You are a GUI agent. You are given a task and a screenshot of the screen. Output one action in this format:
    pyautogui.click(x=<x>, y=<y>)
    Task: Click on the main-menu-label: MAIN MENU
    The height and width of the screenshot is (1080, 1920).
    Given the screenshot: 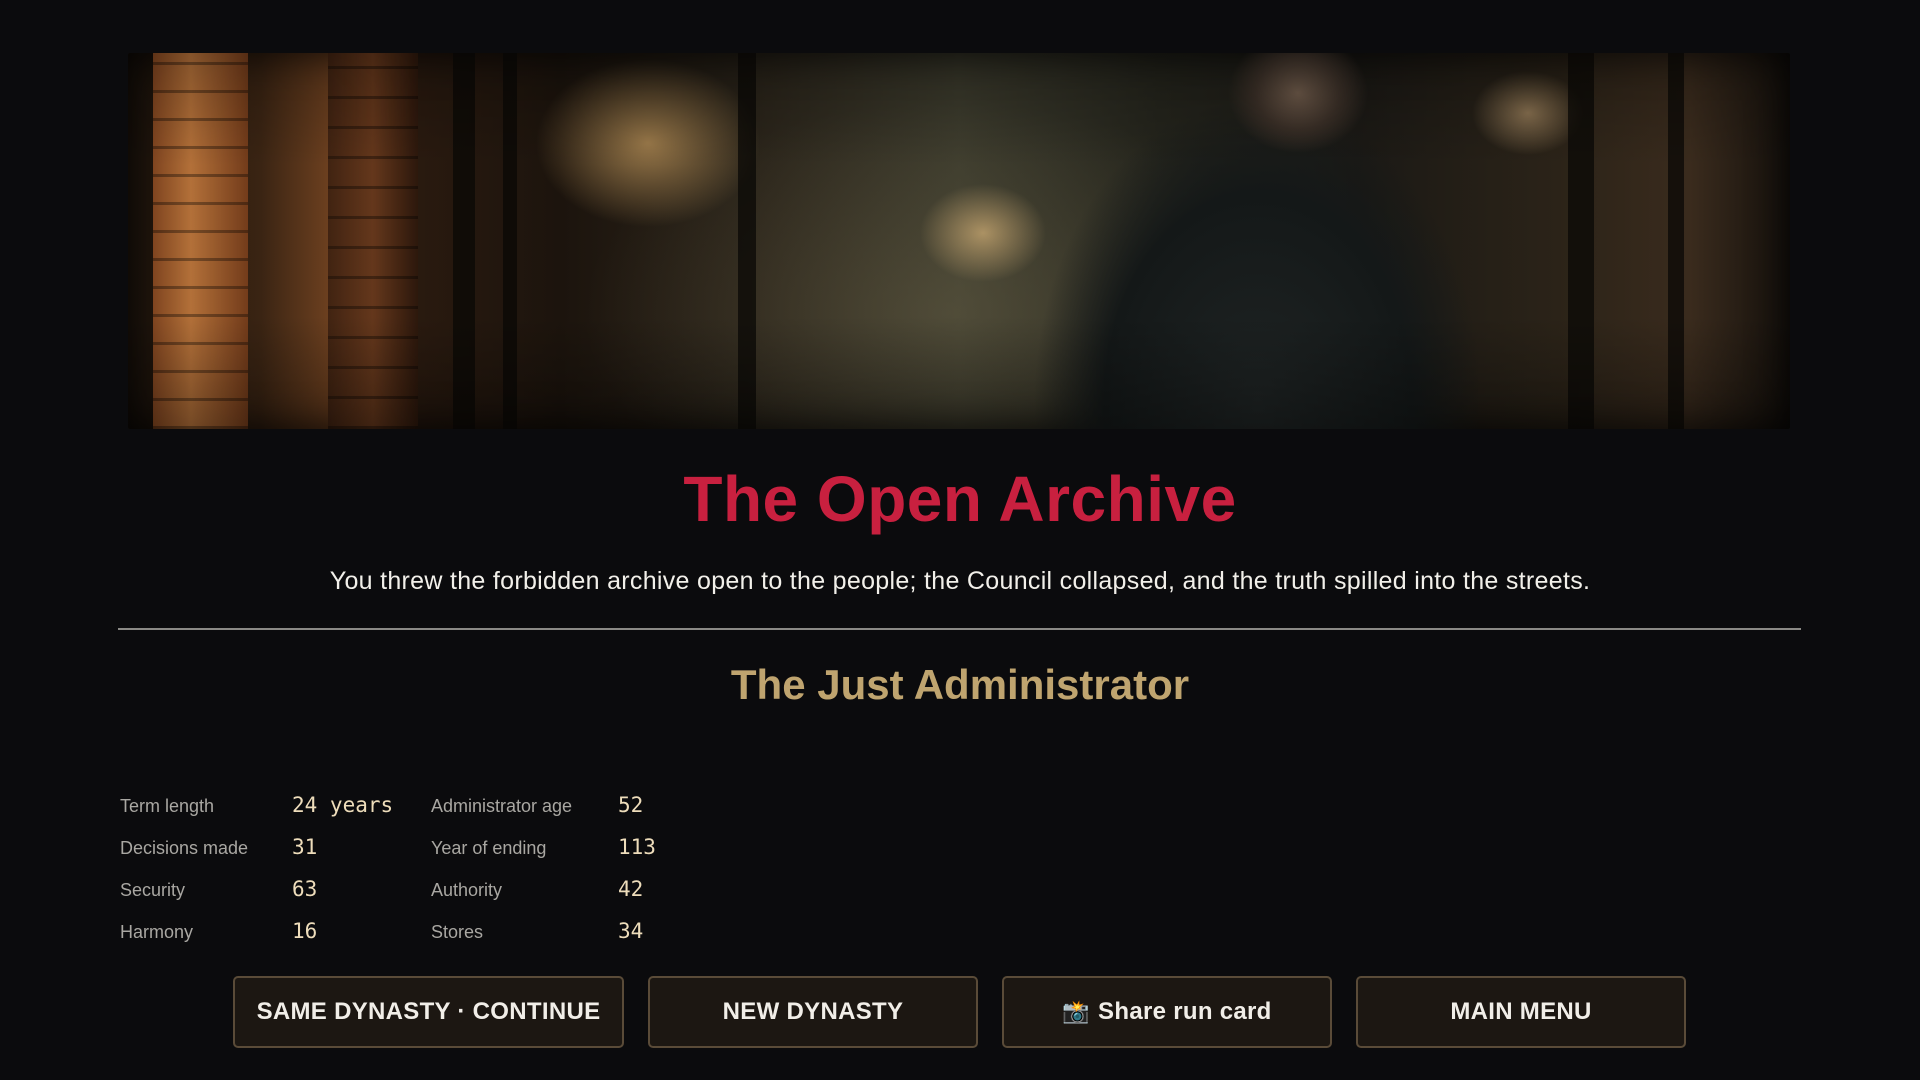 What is the action you would take?
    pyautogui.click(x=1521, y=1011)
    